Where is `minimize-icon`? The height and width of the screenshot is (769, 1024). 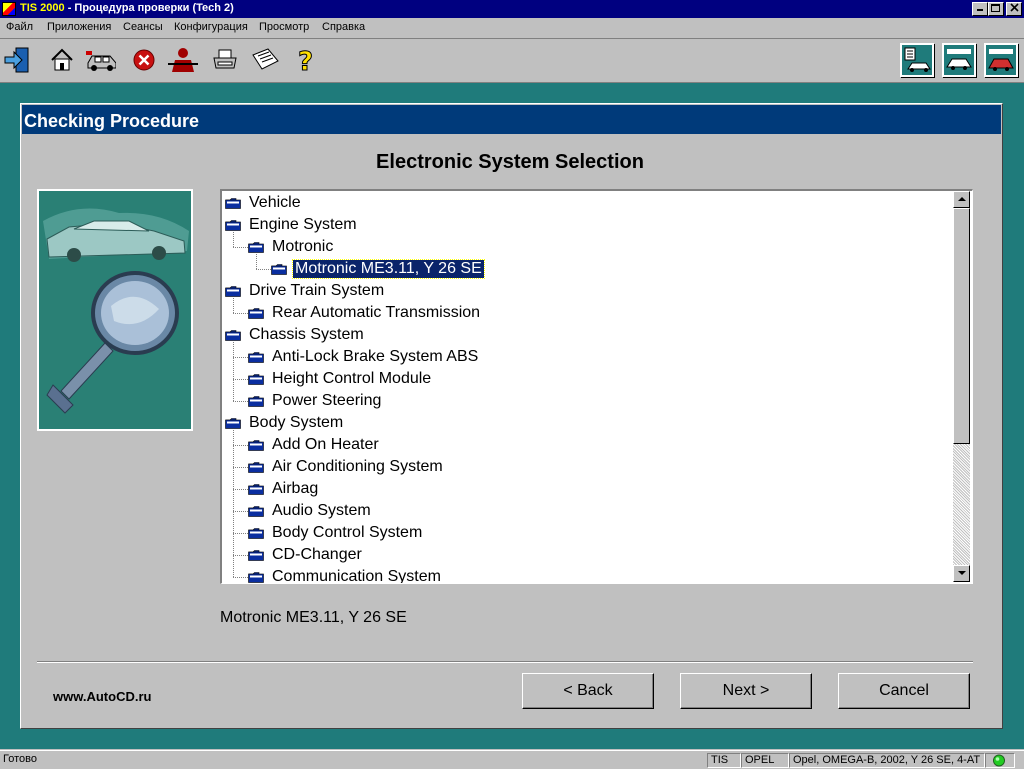 minimize-icon is located at coordinates (980, 10).